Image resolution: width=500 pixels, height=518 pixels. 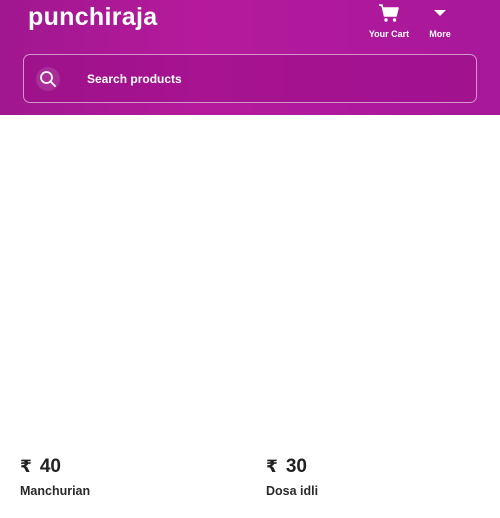 I want to click on product-price: 40, so click(x=50, y=466).